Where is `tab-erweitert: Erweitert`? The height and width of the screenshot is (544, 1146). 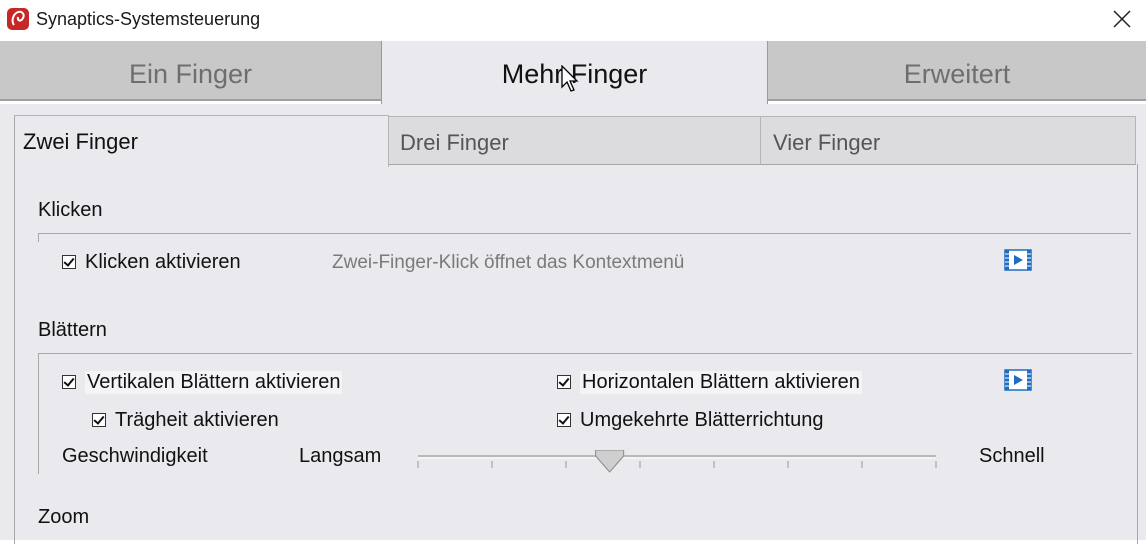 tab-erweitert: Erweitert is located at coordinates (957, 71).